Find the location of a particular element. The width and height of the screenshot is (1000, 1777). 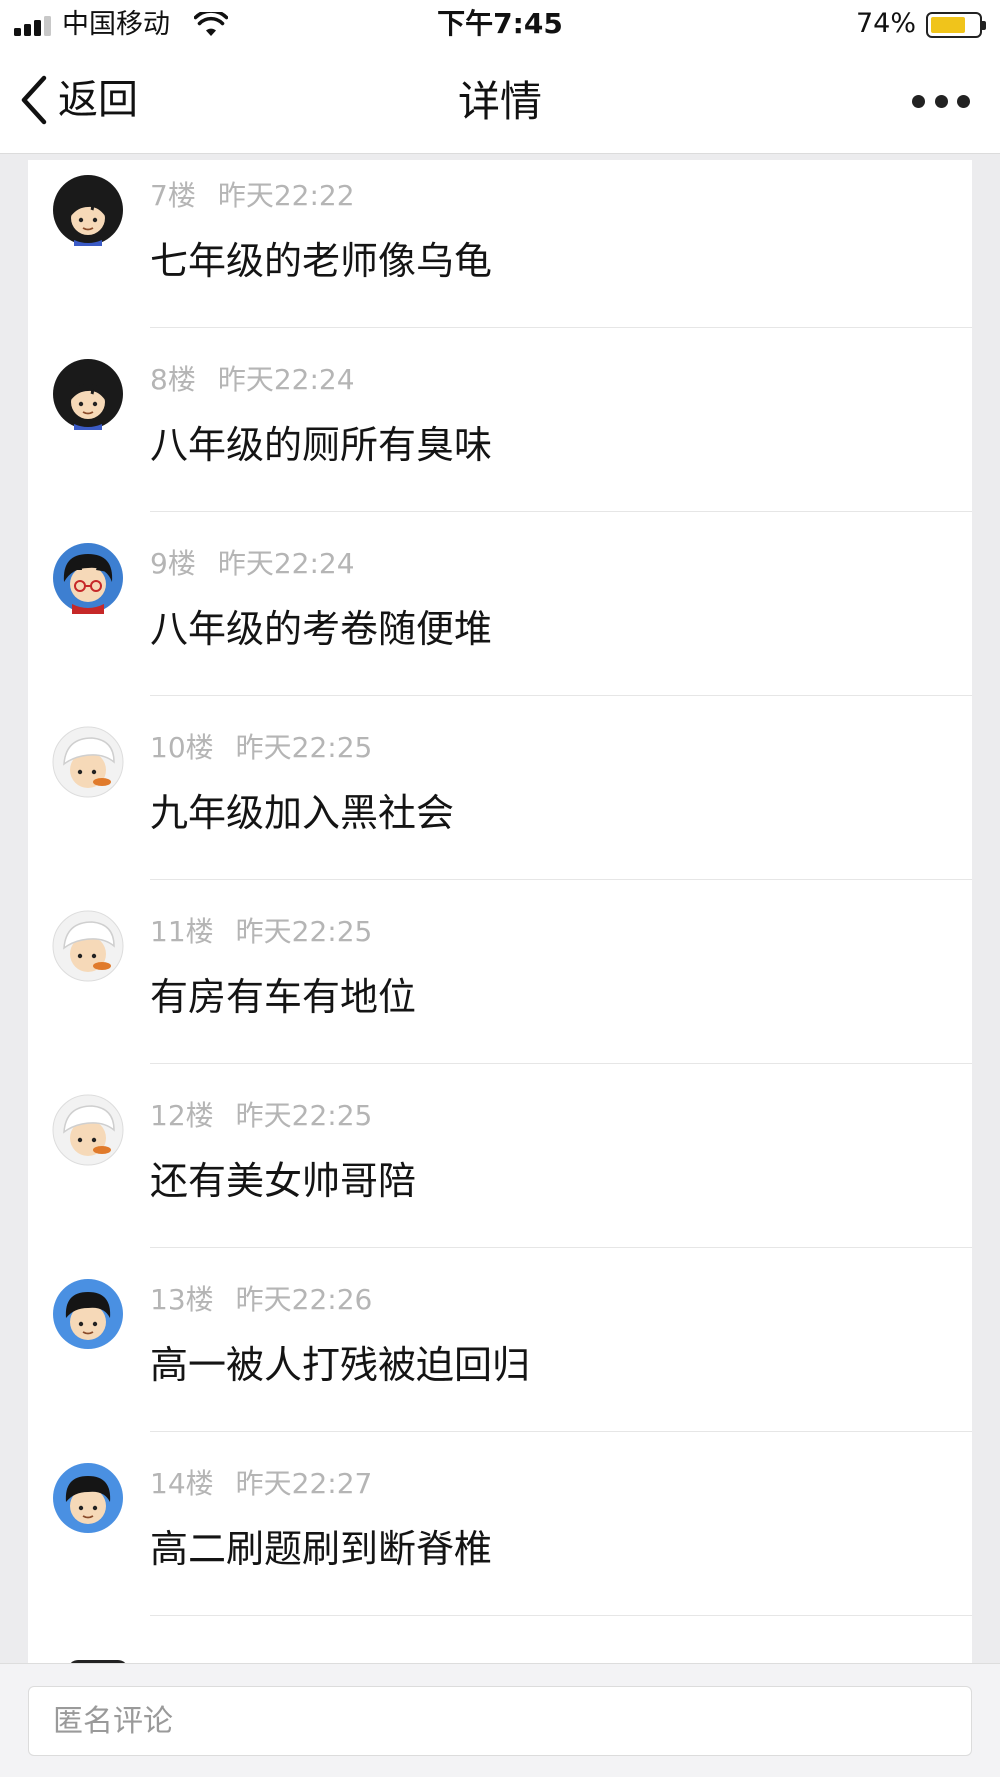

status-bar: 中国移动 下午7:45 74% is located at coordinates (500, 25).